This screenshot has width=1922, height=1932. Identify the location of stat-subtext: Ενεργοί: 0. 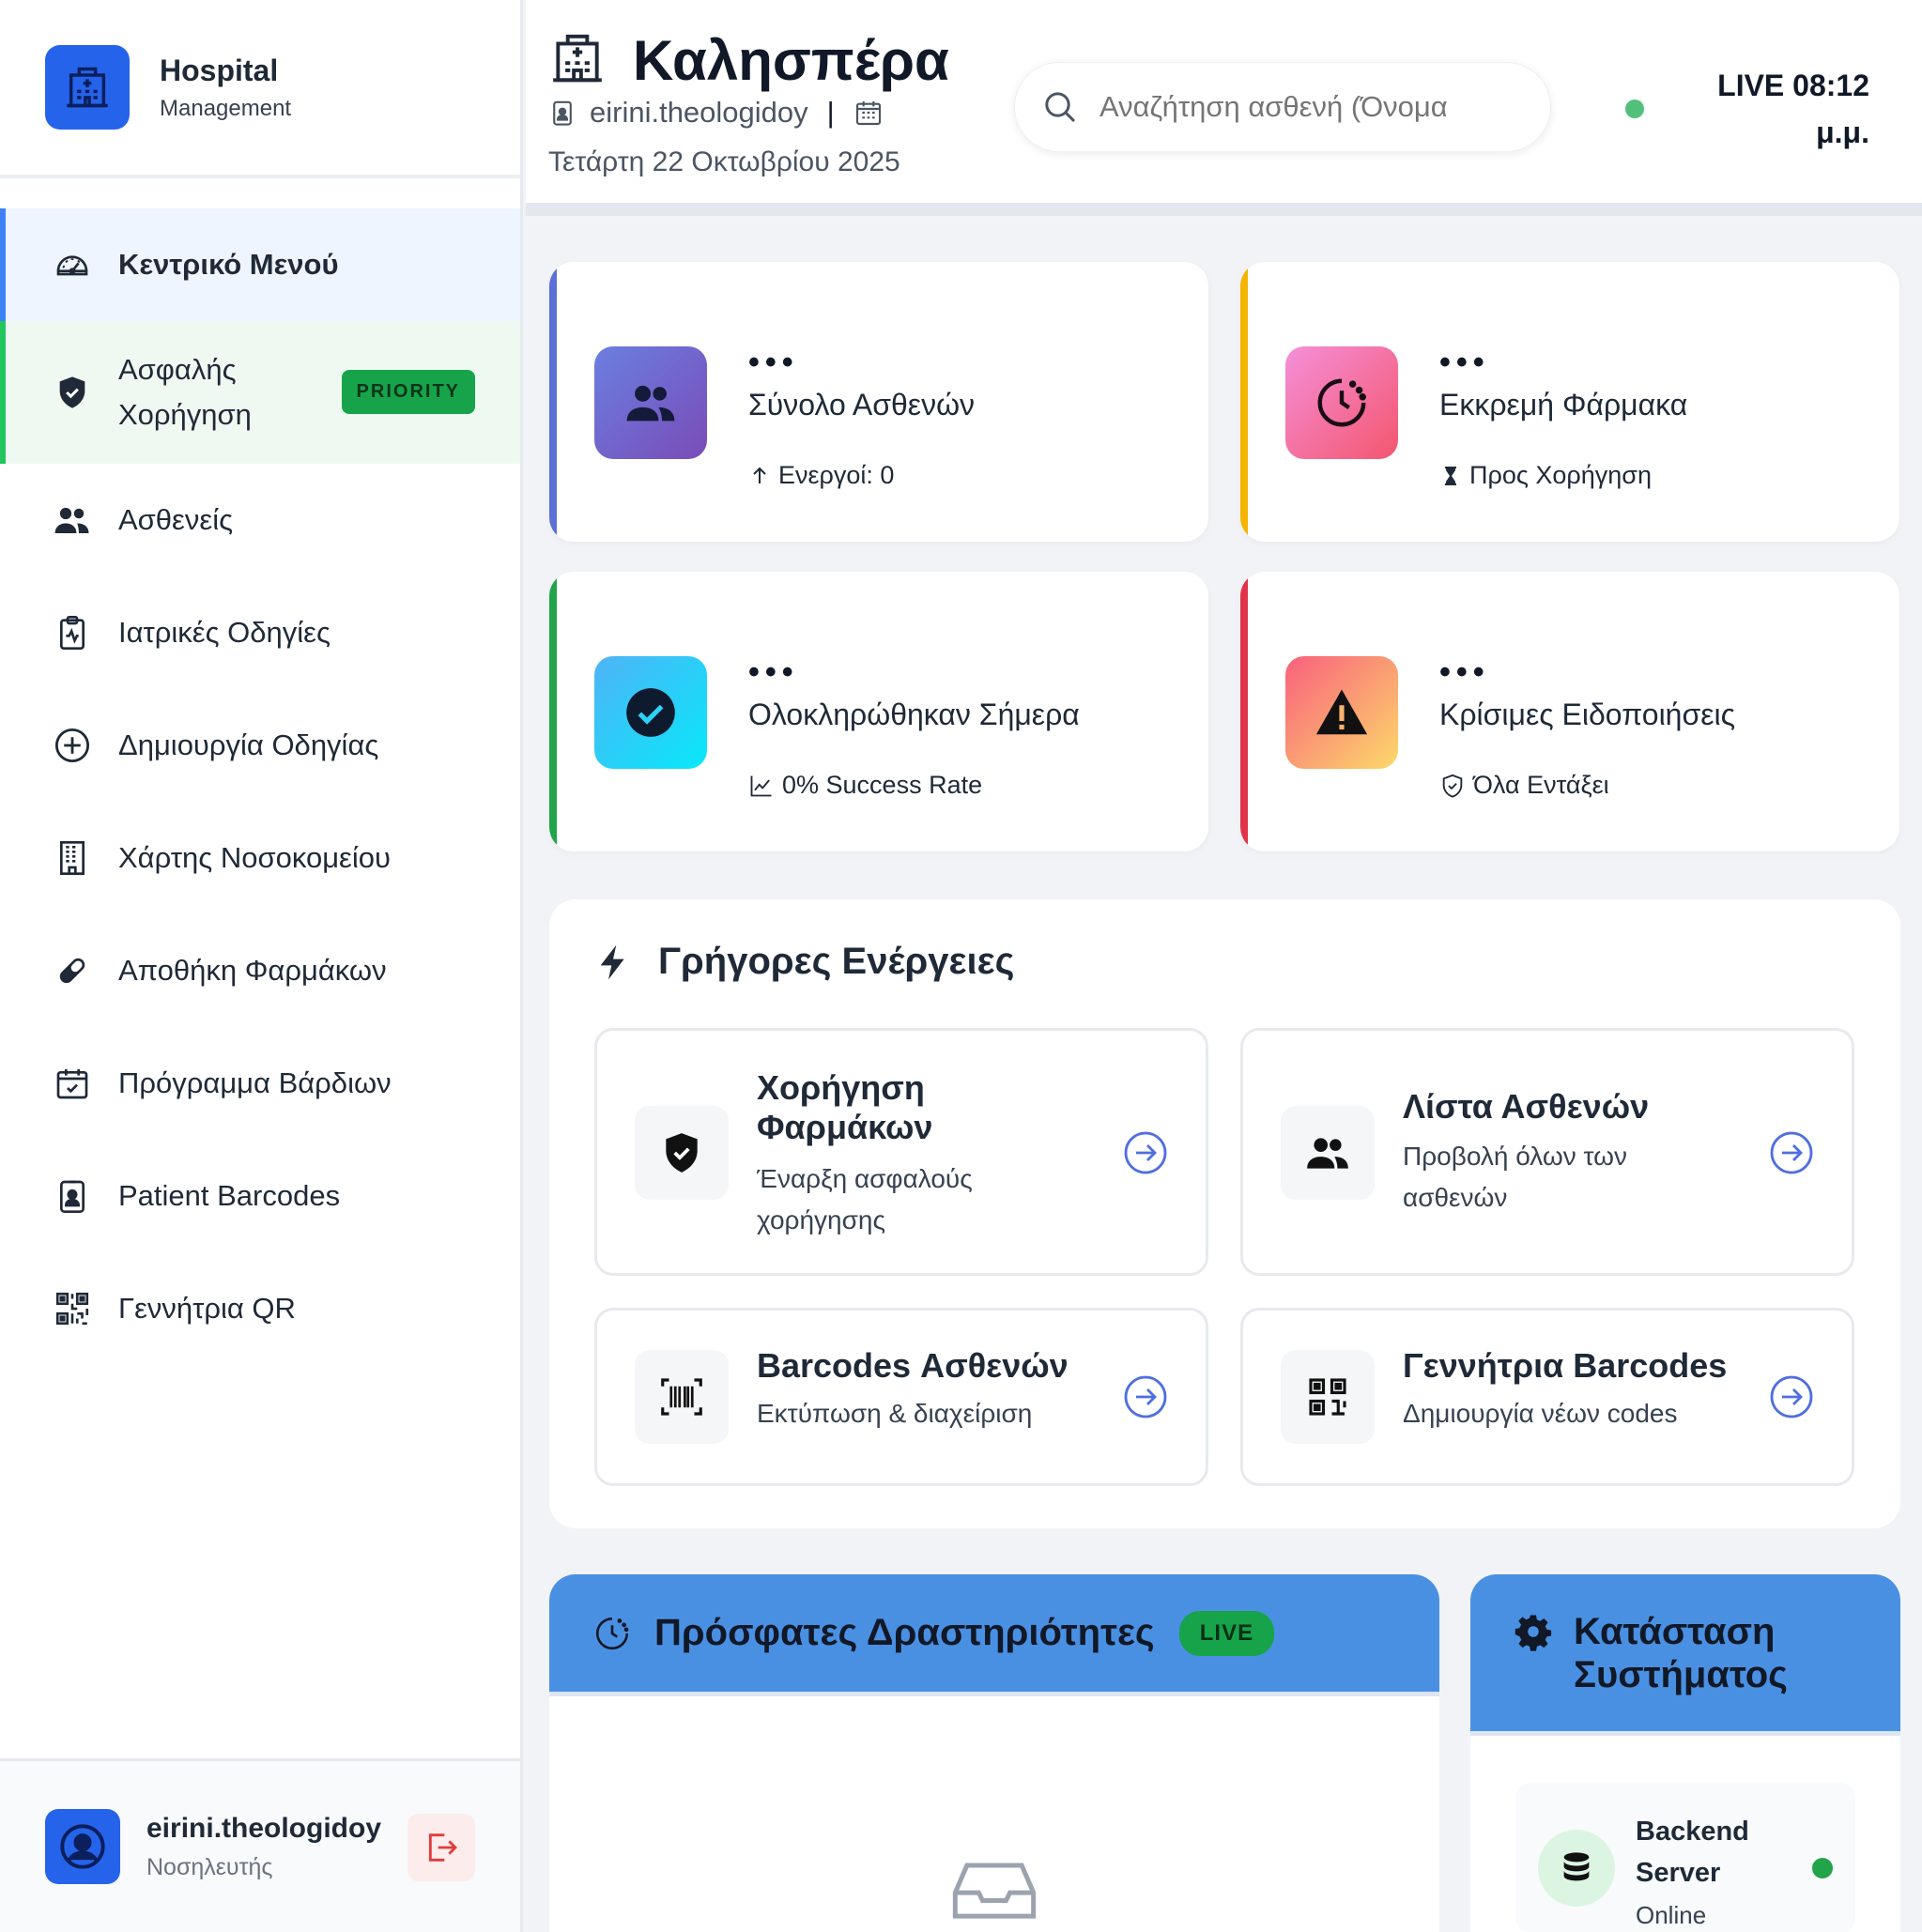
(837, 475).